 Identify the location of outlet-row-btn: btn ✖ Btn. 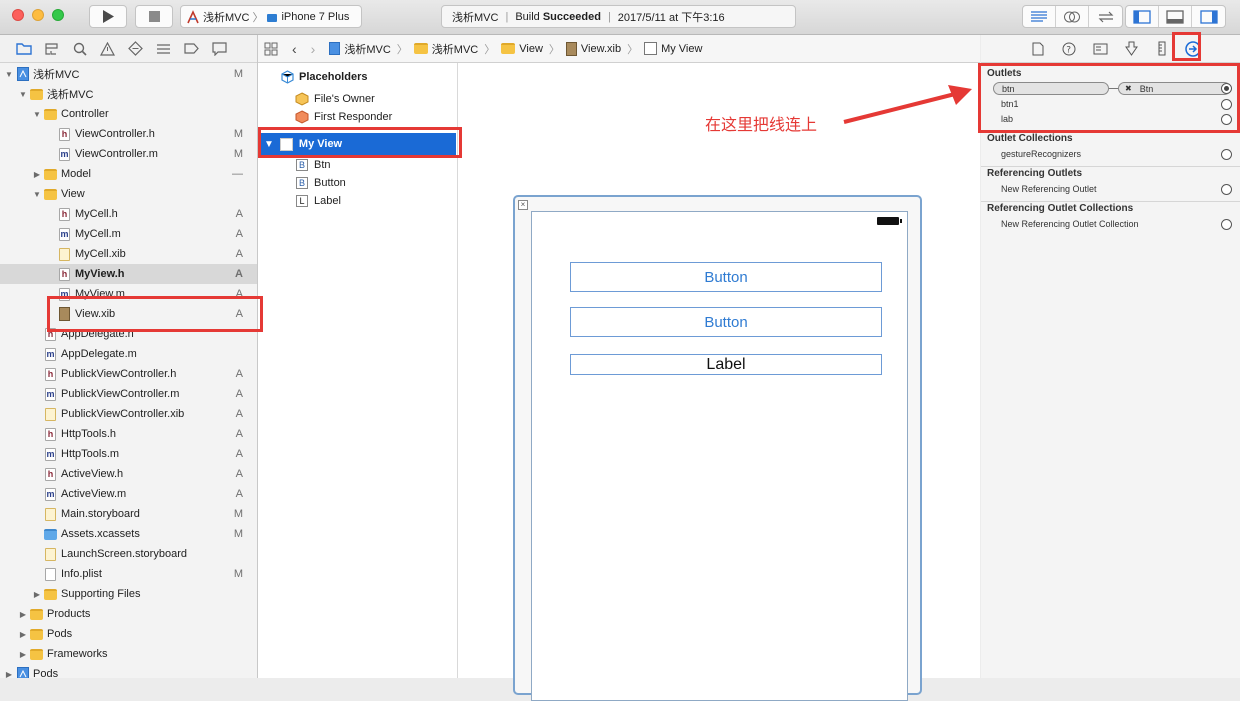
(1110, 89).